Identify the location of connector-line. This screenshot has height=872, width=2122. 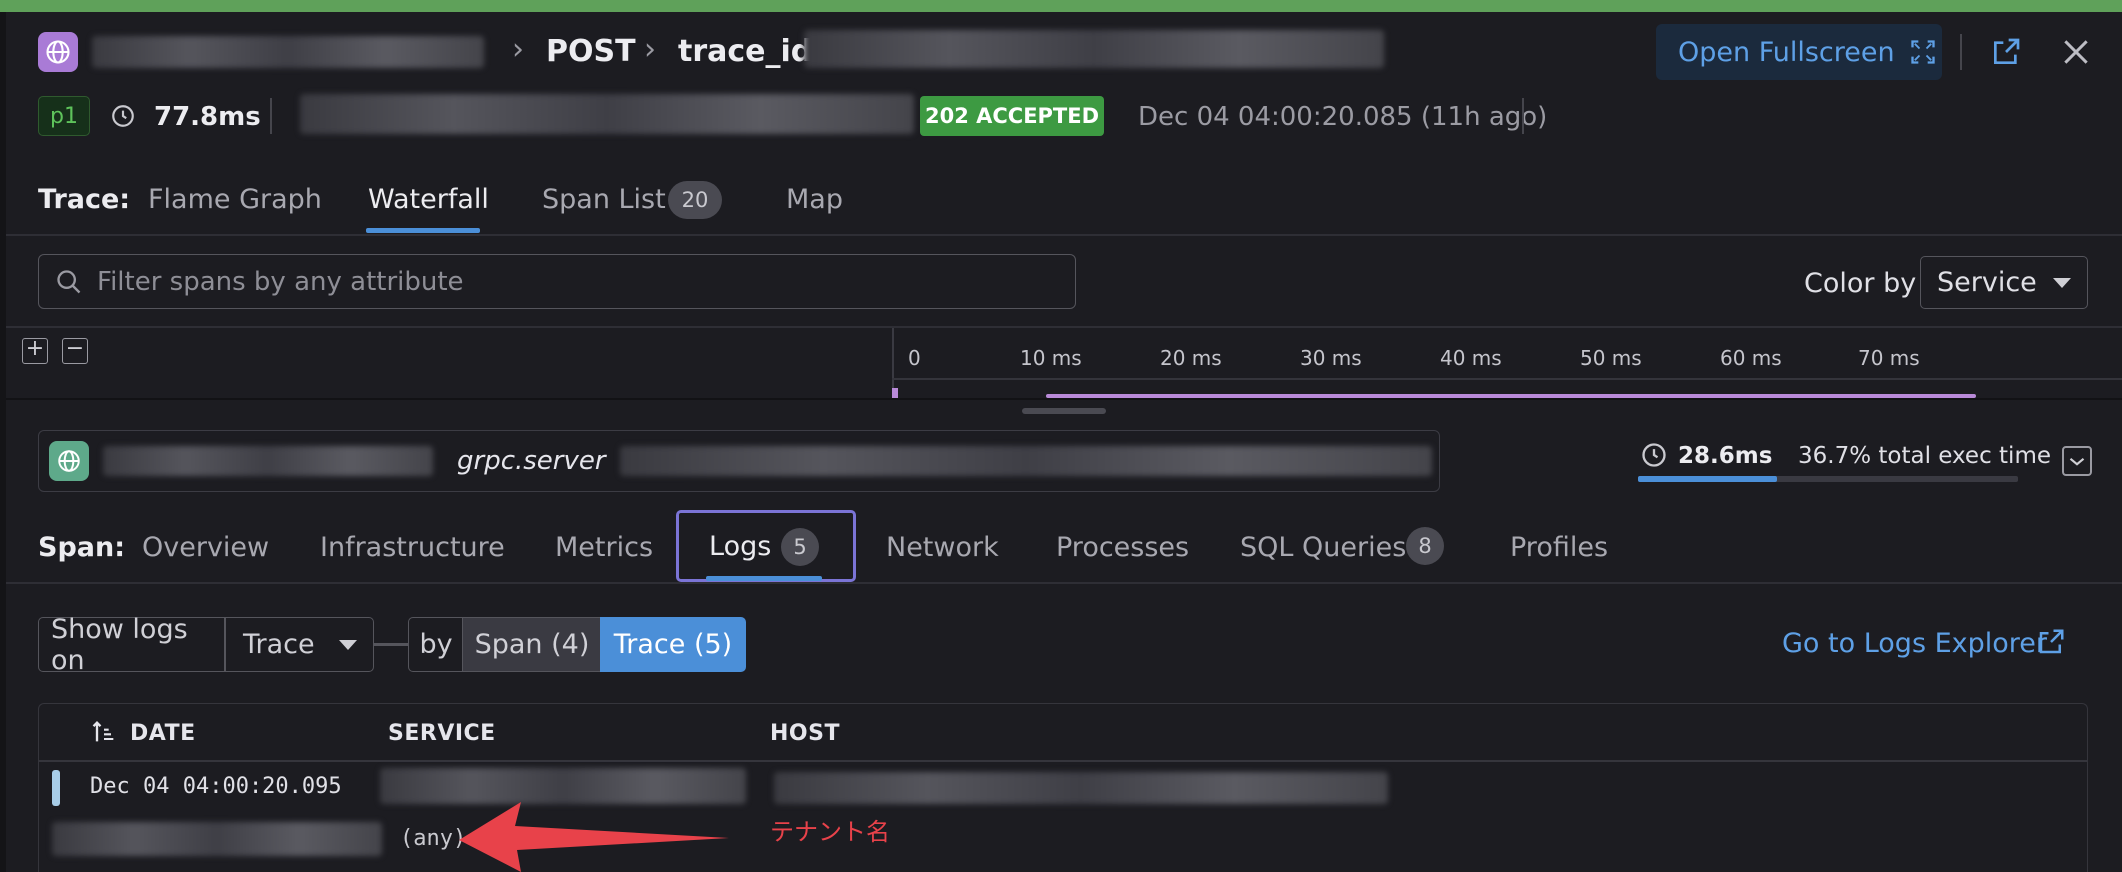
(391, 644).